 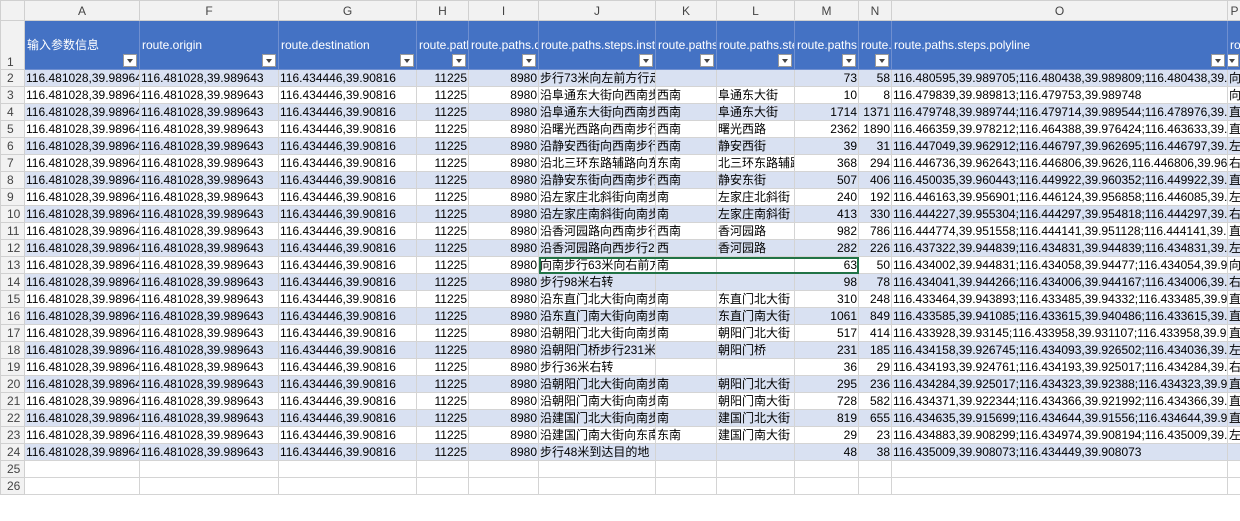 I want to click on table-cell: 185, so click(x=875, y=350).